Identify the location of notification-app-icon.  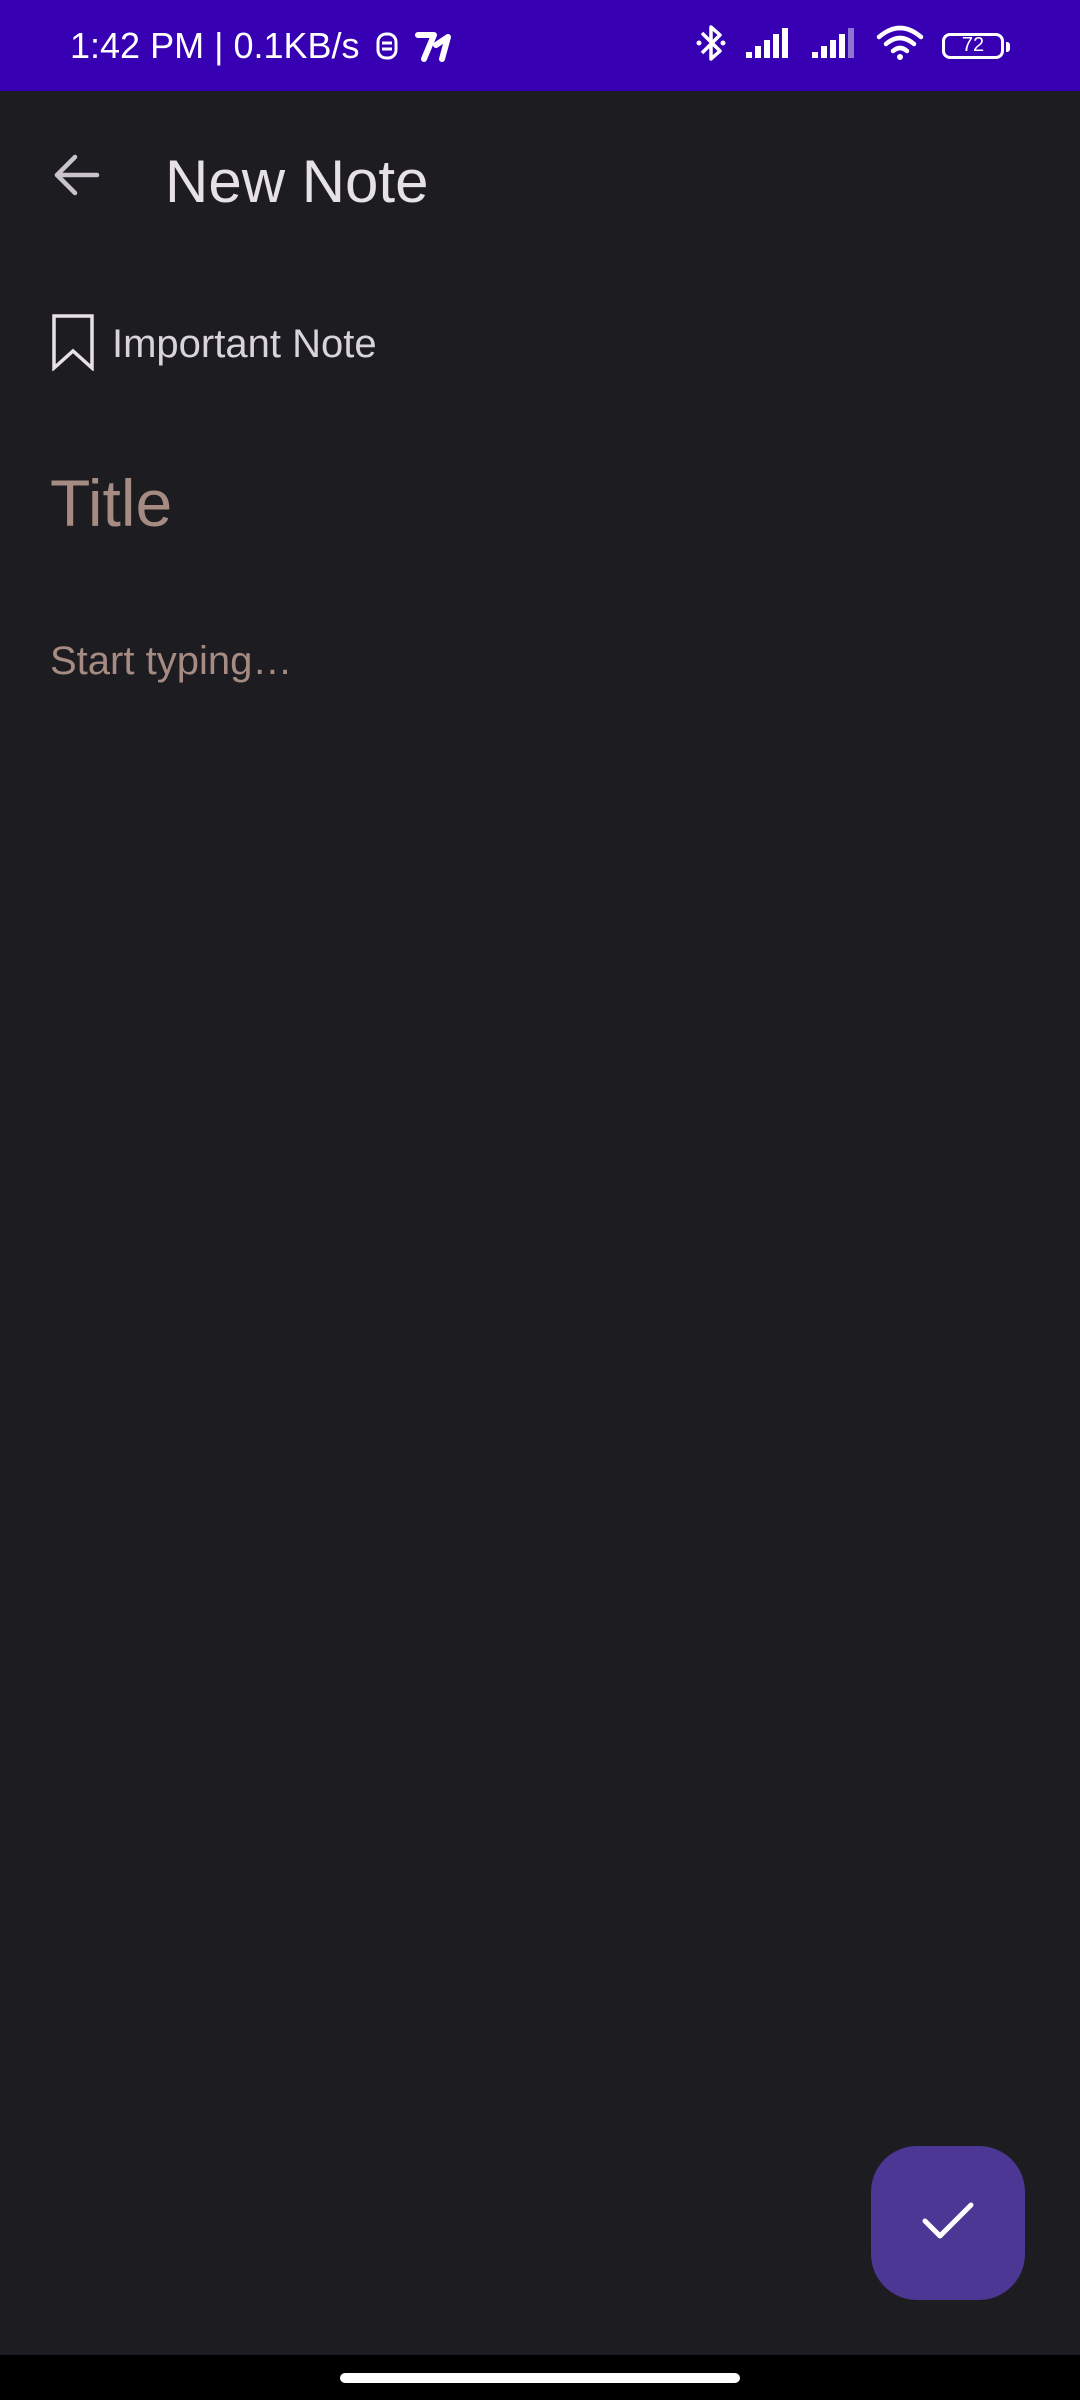
(387, 46).